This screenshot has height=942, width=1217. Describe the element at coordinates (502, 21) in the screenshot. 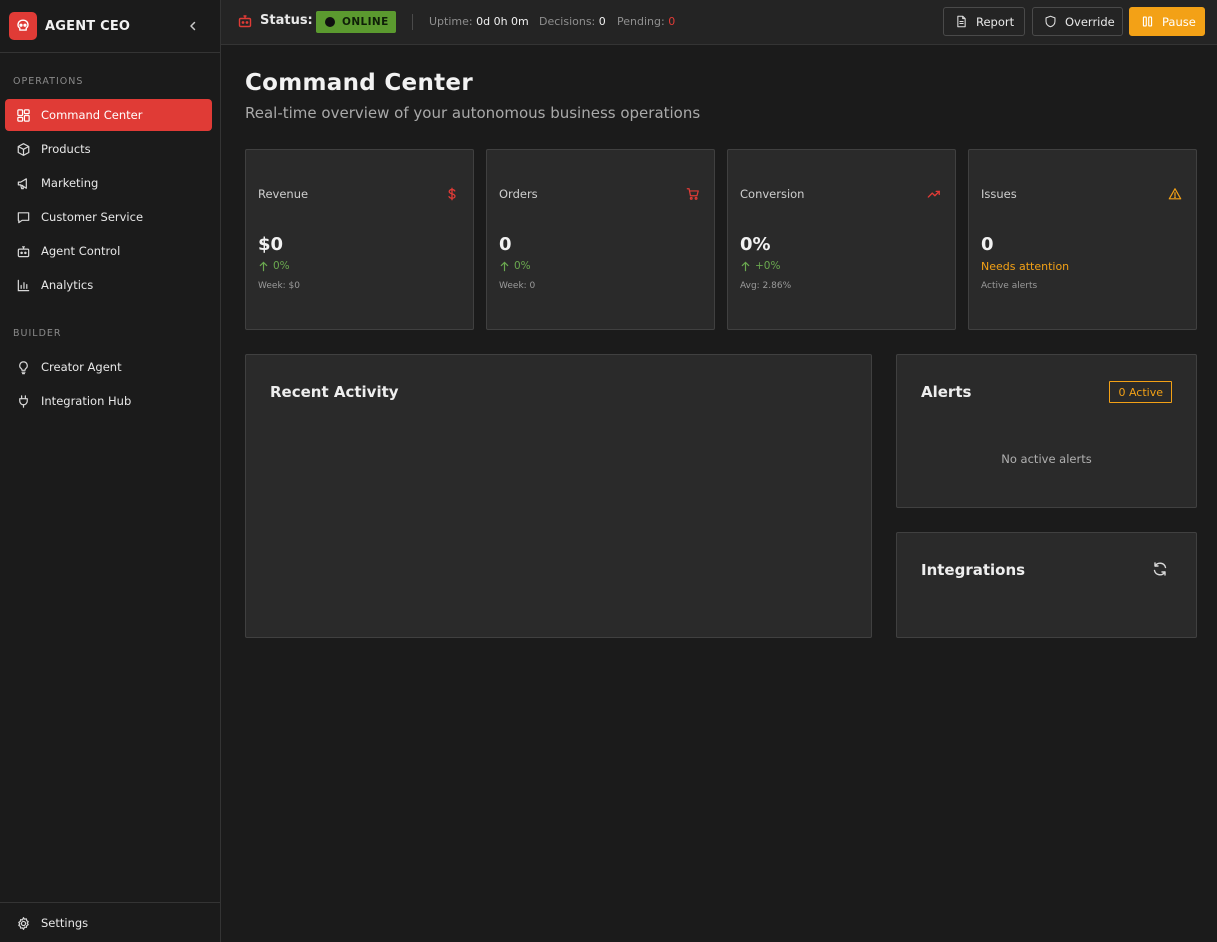

I see `uptime-value: 0d 0h 0m` at that location.